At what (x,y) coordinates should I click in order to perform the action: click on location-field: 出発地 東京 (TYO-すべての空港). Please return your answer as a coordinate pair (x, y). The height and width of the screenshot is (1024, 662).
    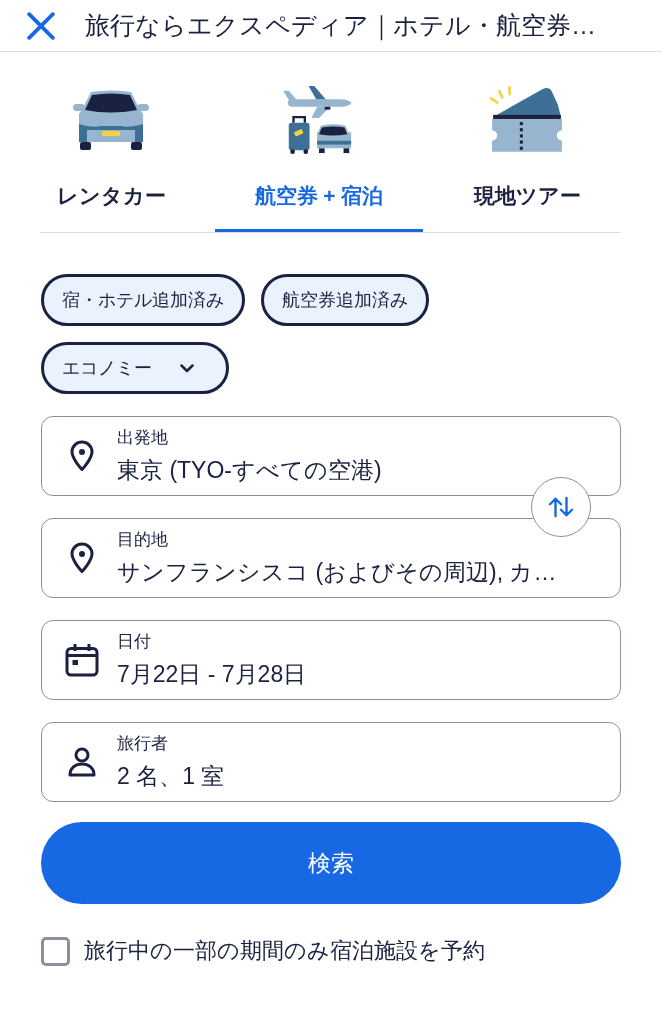
    Looking at the image, I should click on (331, 456).